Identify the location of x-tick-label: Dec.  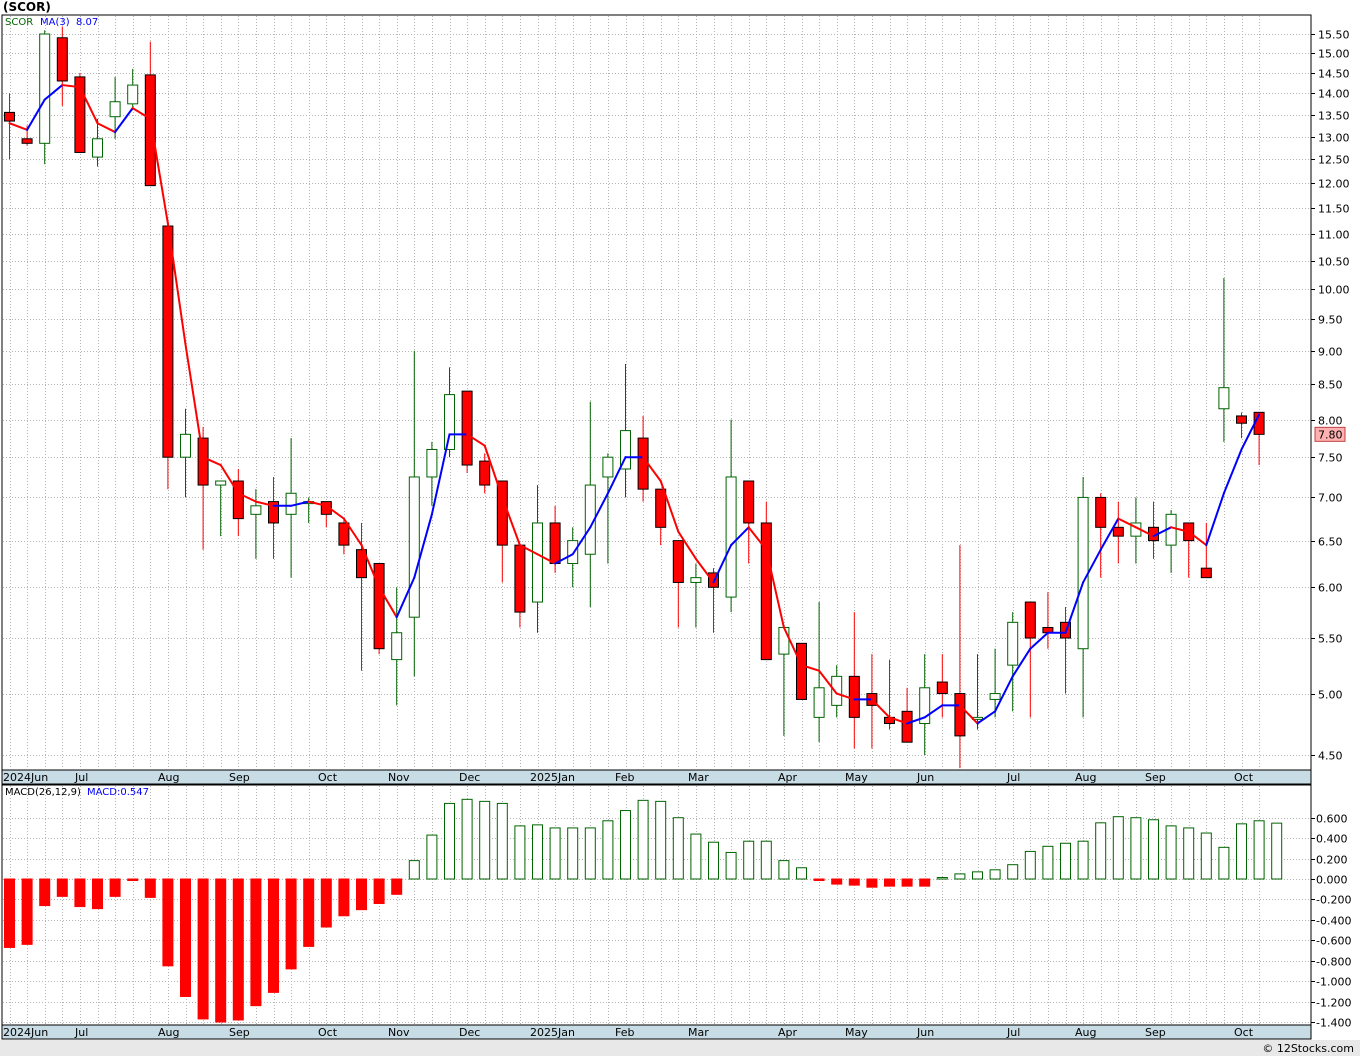
(469, 1032).